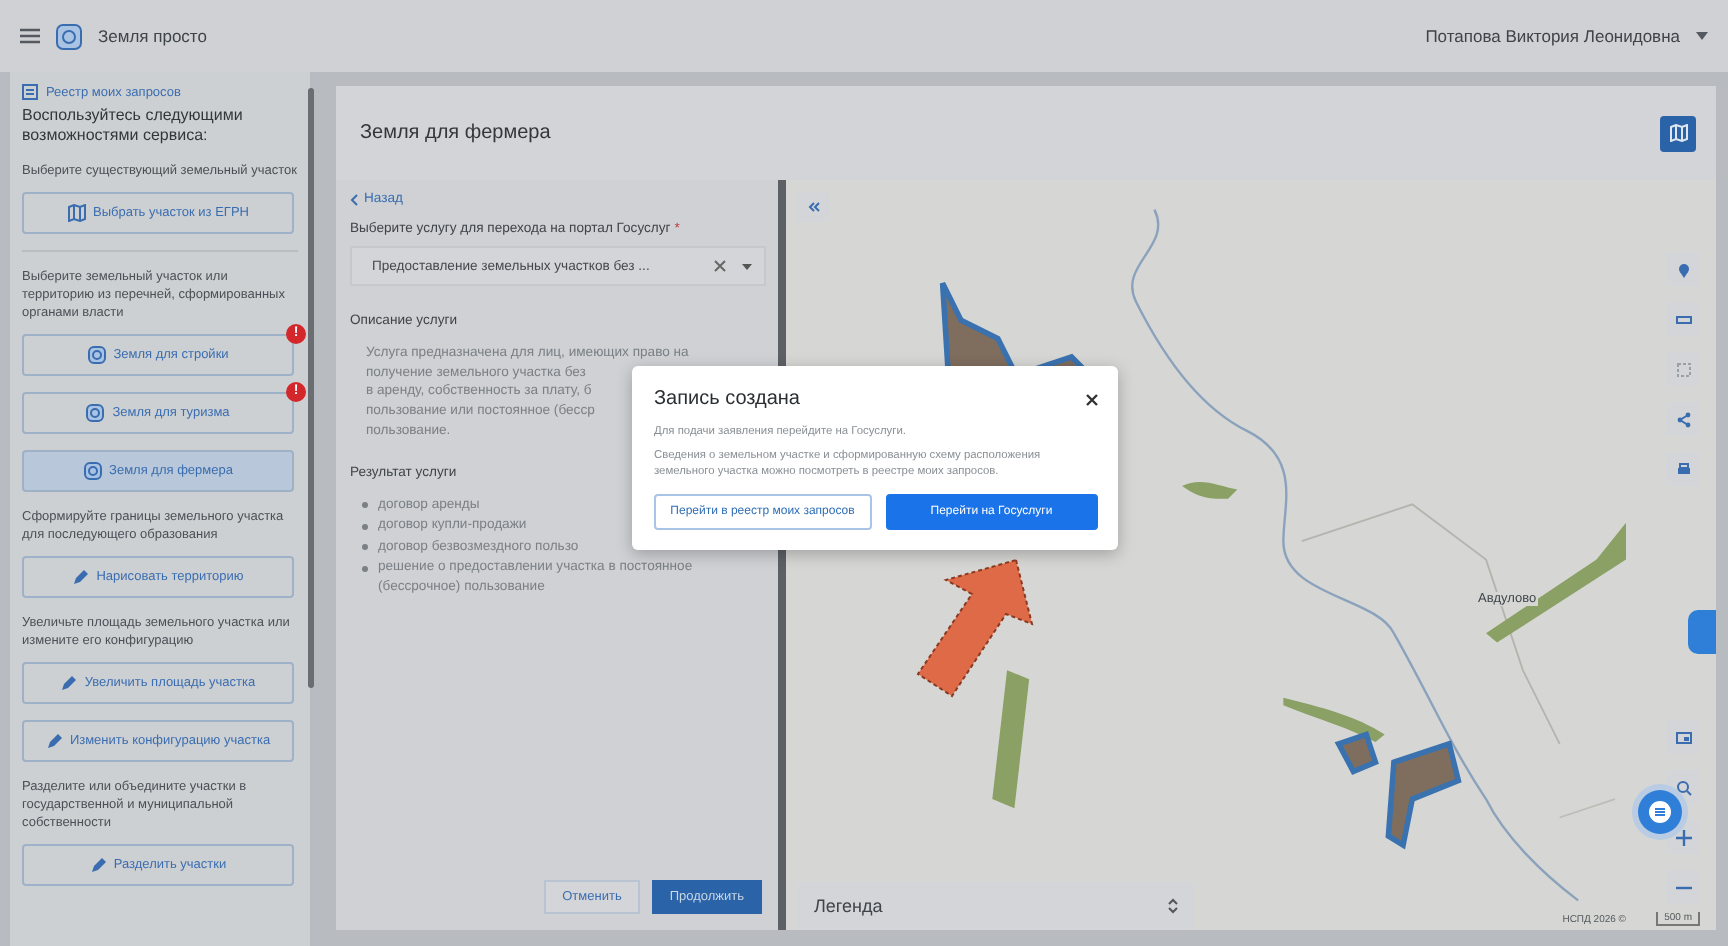 This screenshot has width=1728, height=946. Describe the element at coordinates (1683, 837) in the screenshot. I see `zoom-in-icon` at that location.